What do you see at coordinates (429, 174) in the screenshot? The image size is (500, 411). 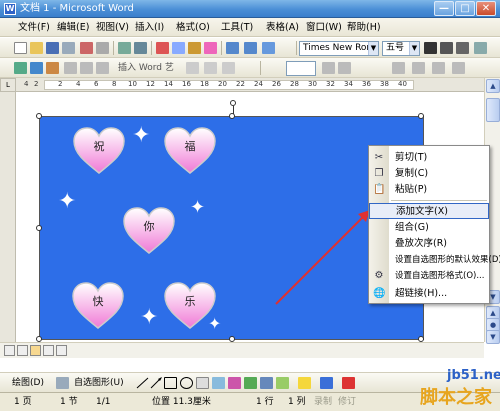 I see `menu-item-copy: ❐ 复制(C)` at bounding box center [429, 174].